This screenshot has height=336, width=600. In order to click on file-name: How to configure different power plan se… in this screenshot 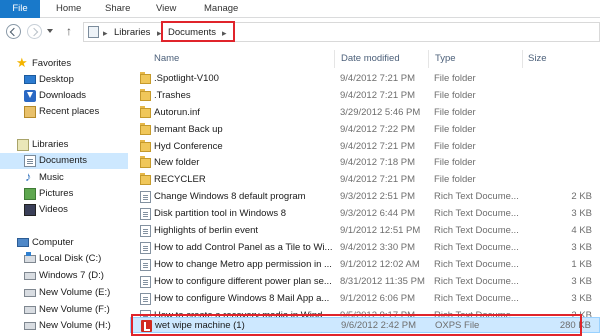, I will do `click(243, 281)`.